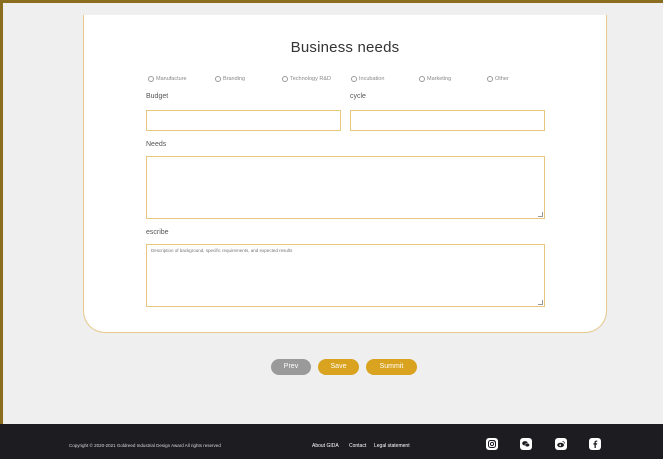 The width and height of the screenshot is (663, 459). I want to click on needs-label: Needs, so click(156, 144).